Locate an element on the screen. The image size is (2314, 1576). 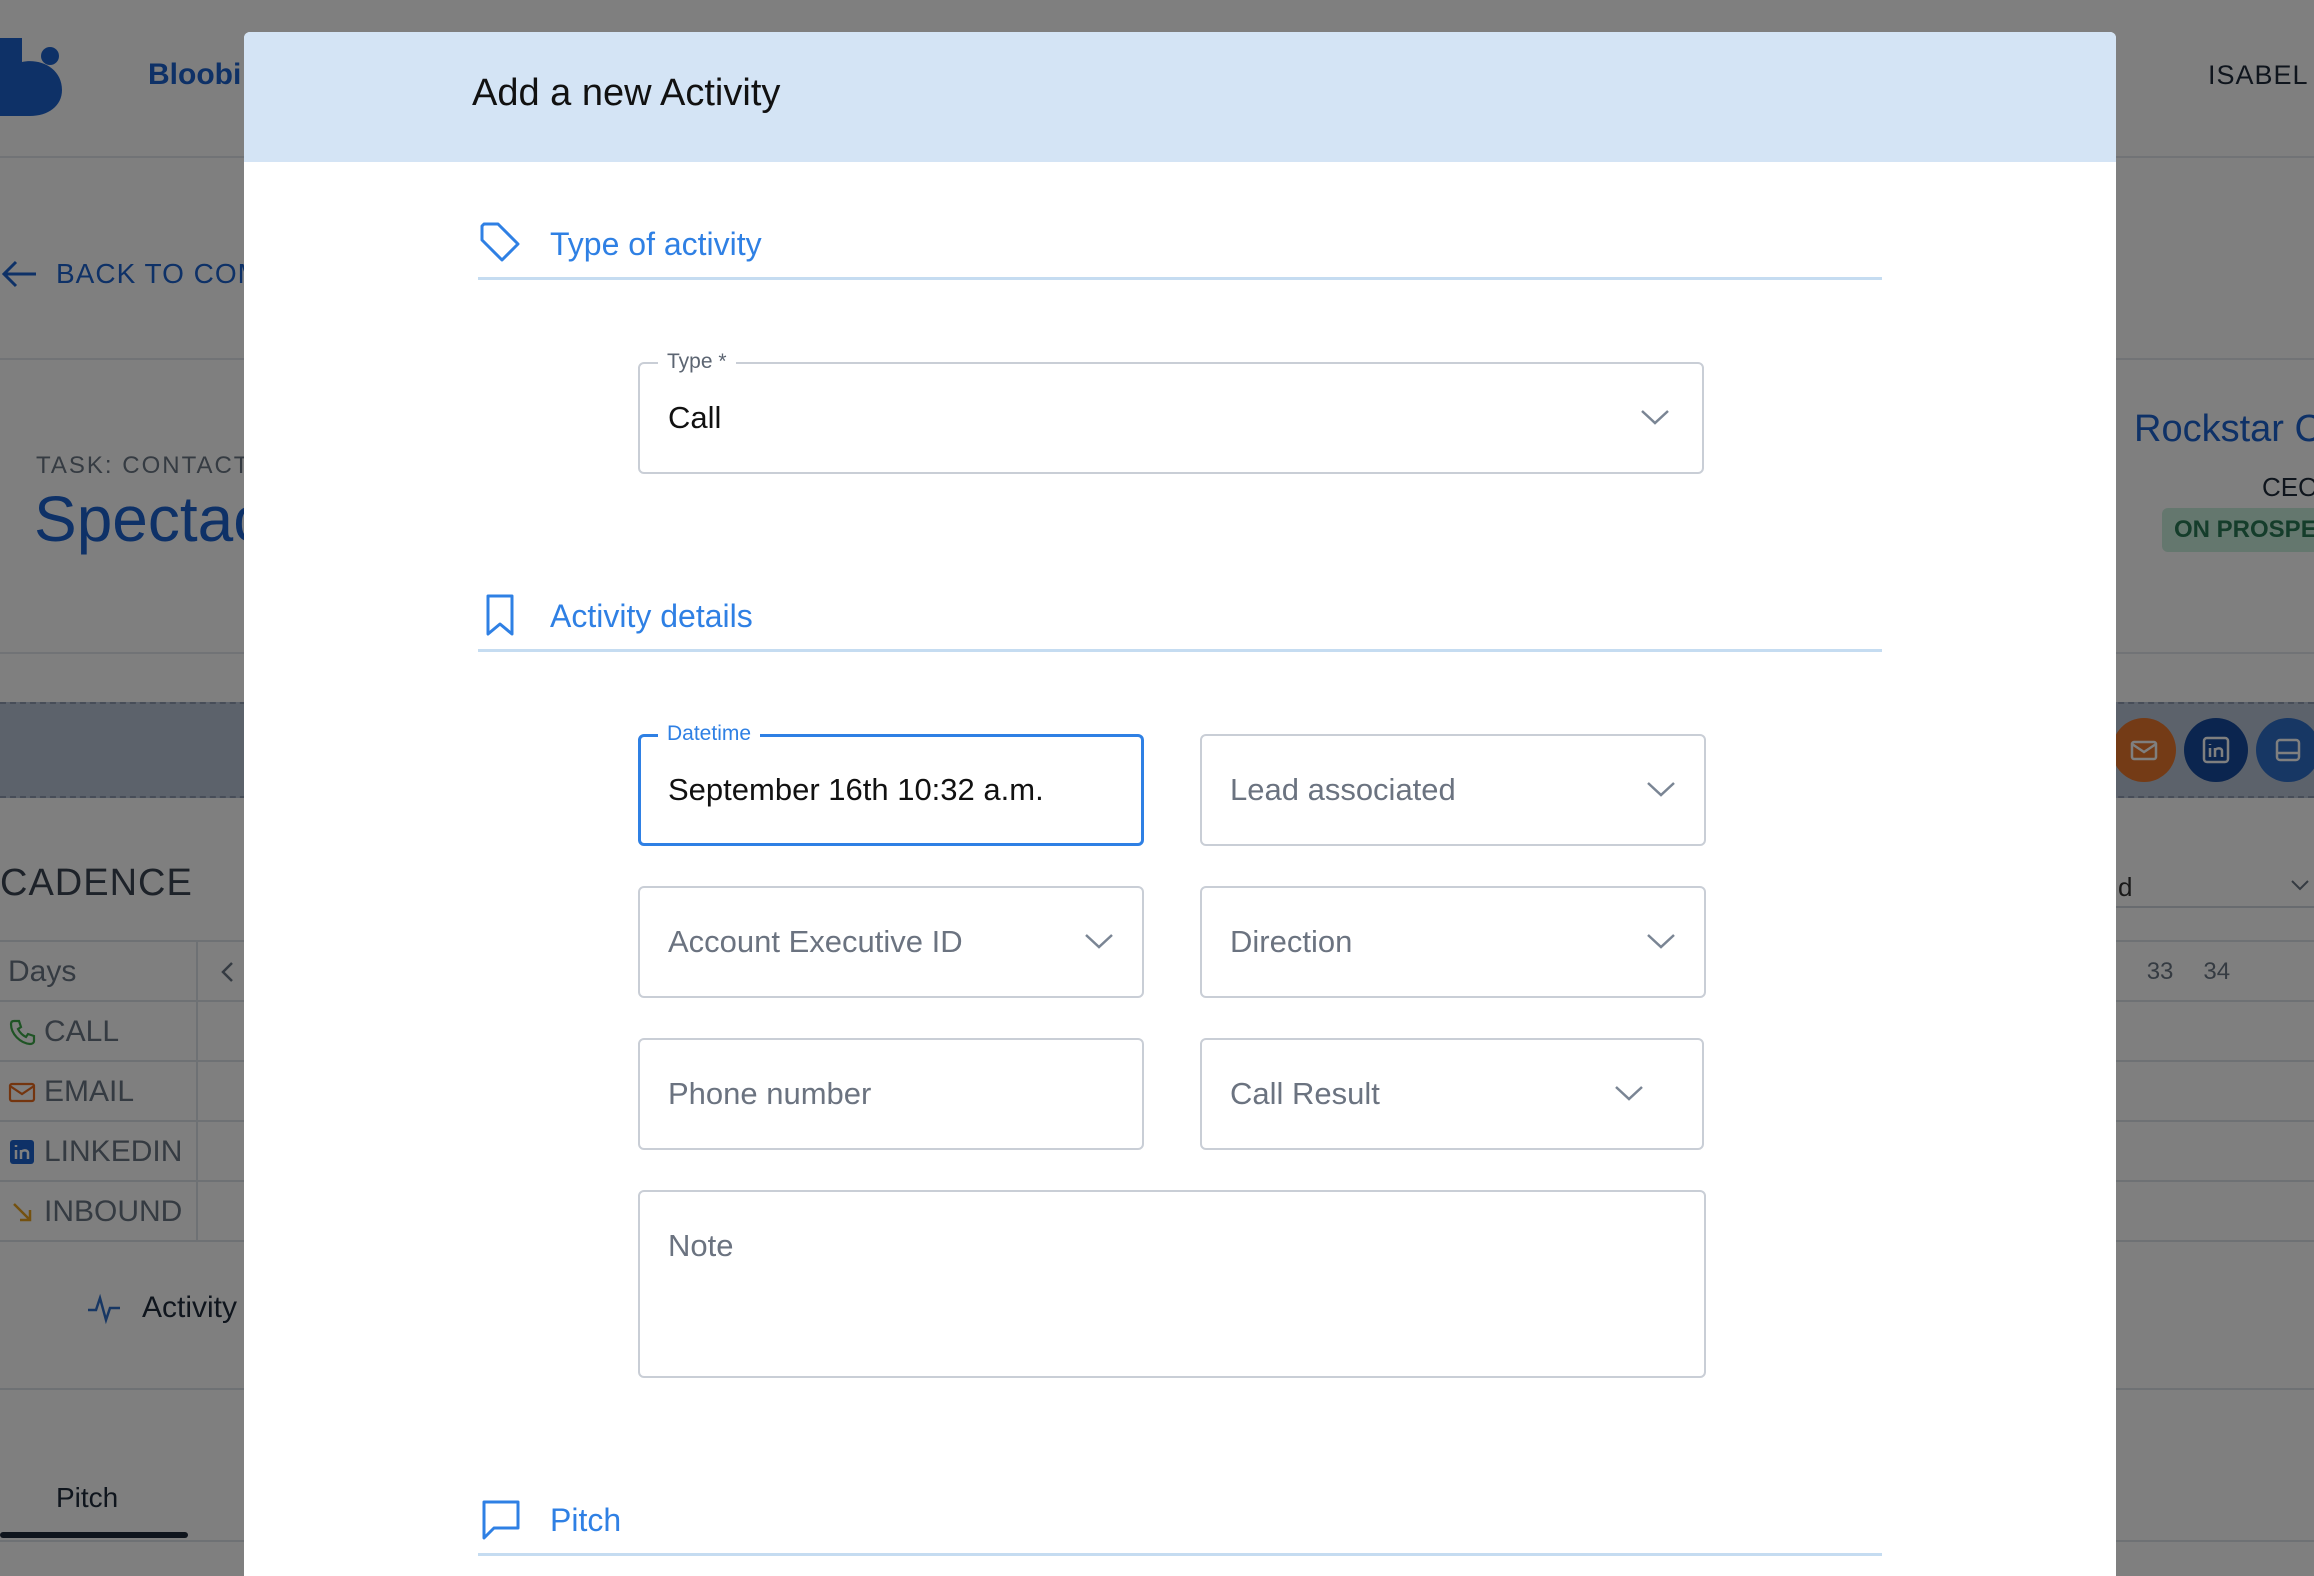
section-label: Type of activity is located at coordinates (656, 244).